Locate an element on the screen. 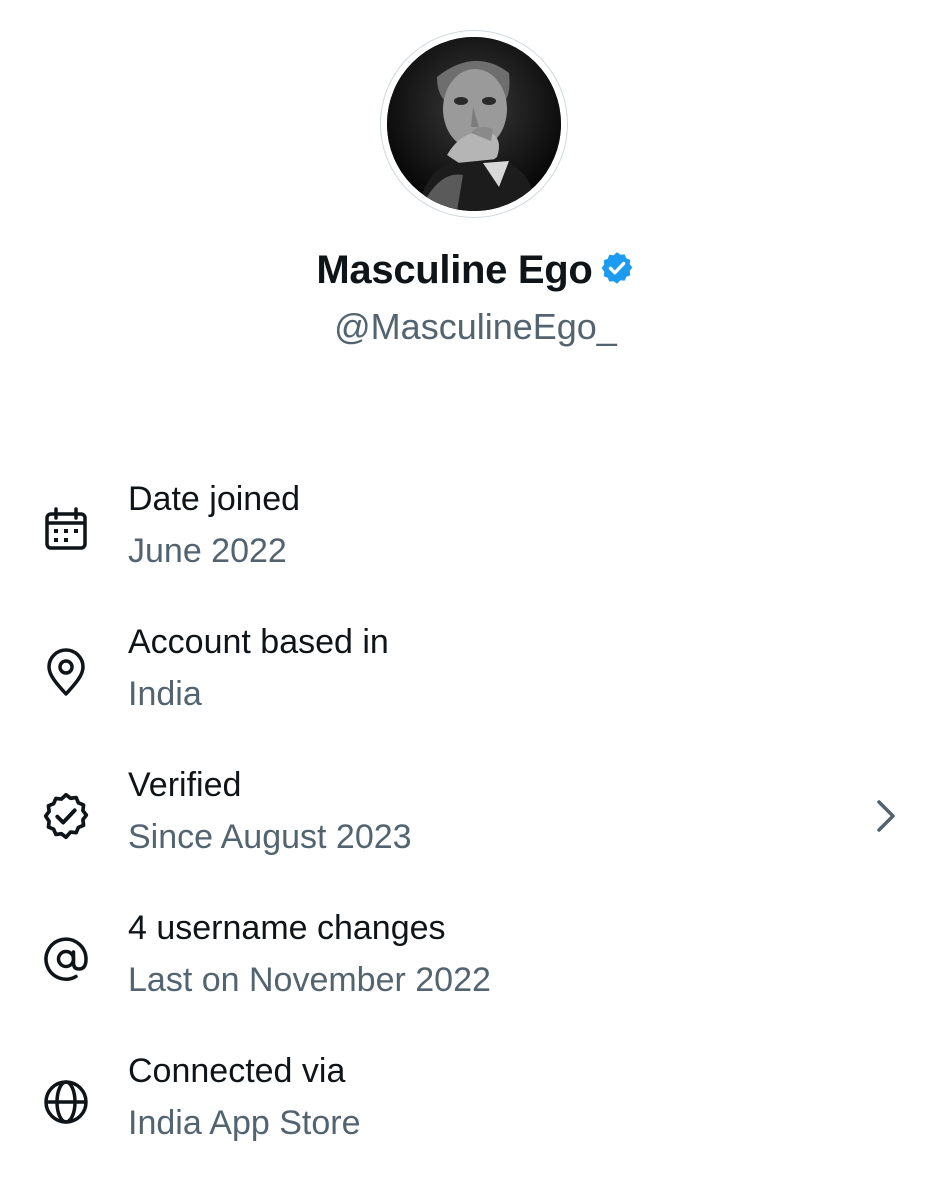 The image size is (951, 1200). detail-title: Verified is located at coordinates (185, 785).